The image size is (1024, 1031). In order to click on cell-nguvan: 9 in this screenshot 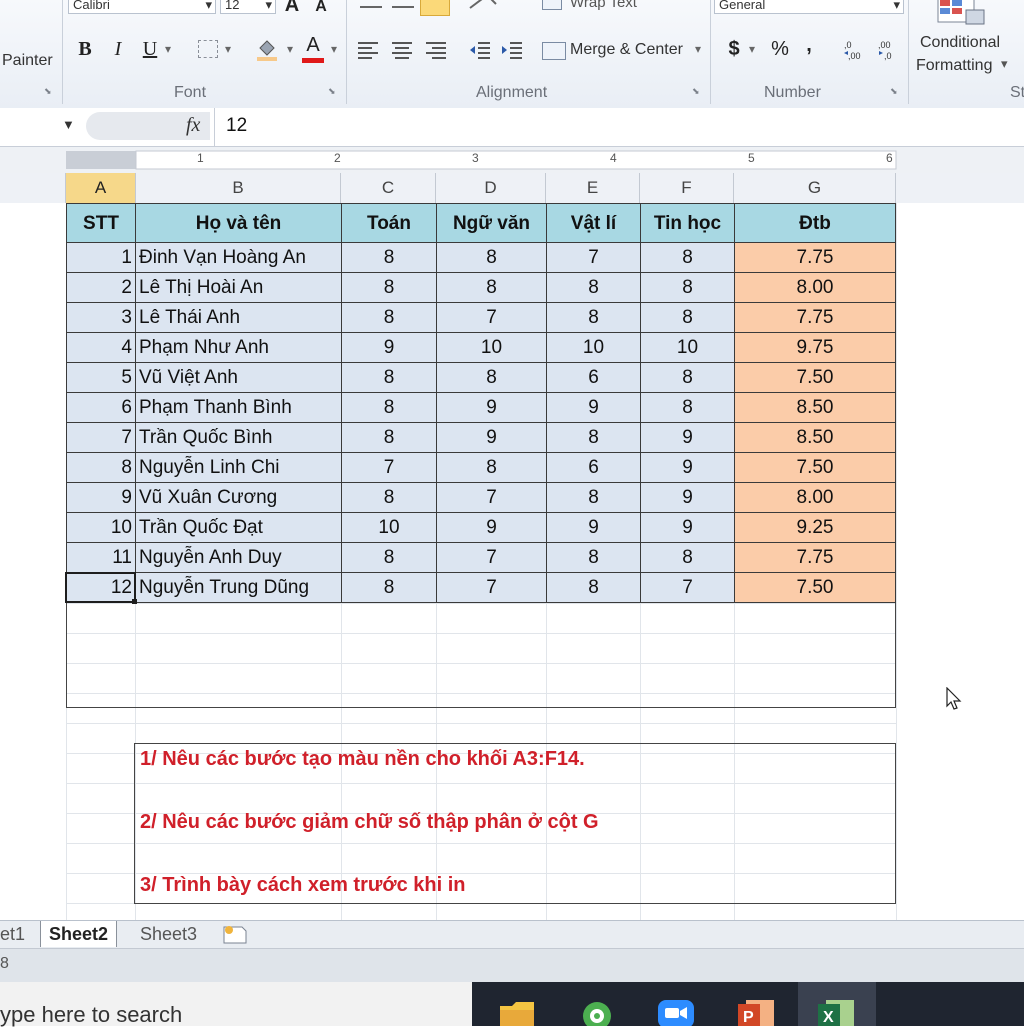, I will do `click(491, 527)`.